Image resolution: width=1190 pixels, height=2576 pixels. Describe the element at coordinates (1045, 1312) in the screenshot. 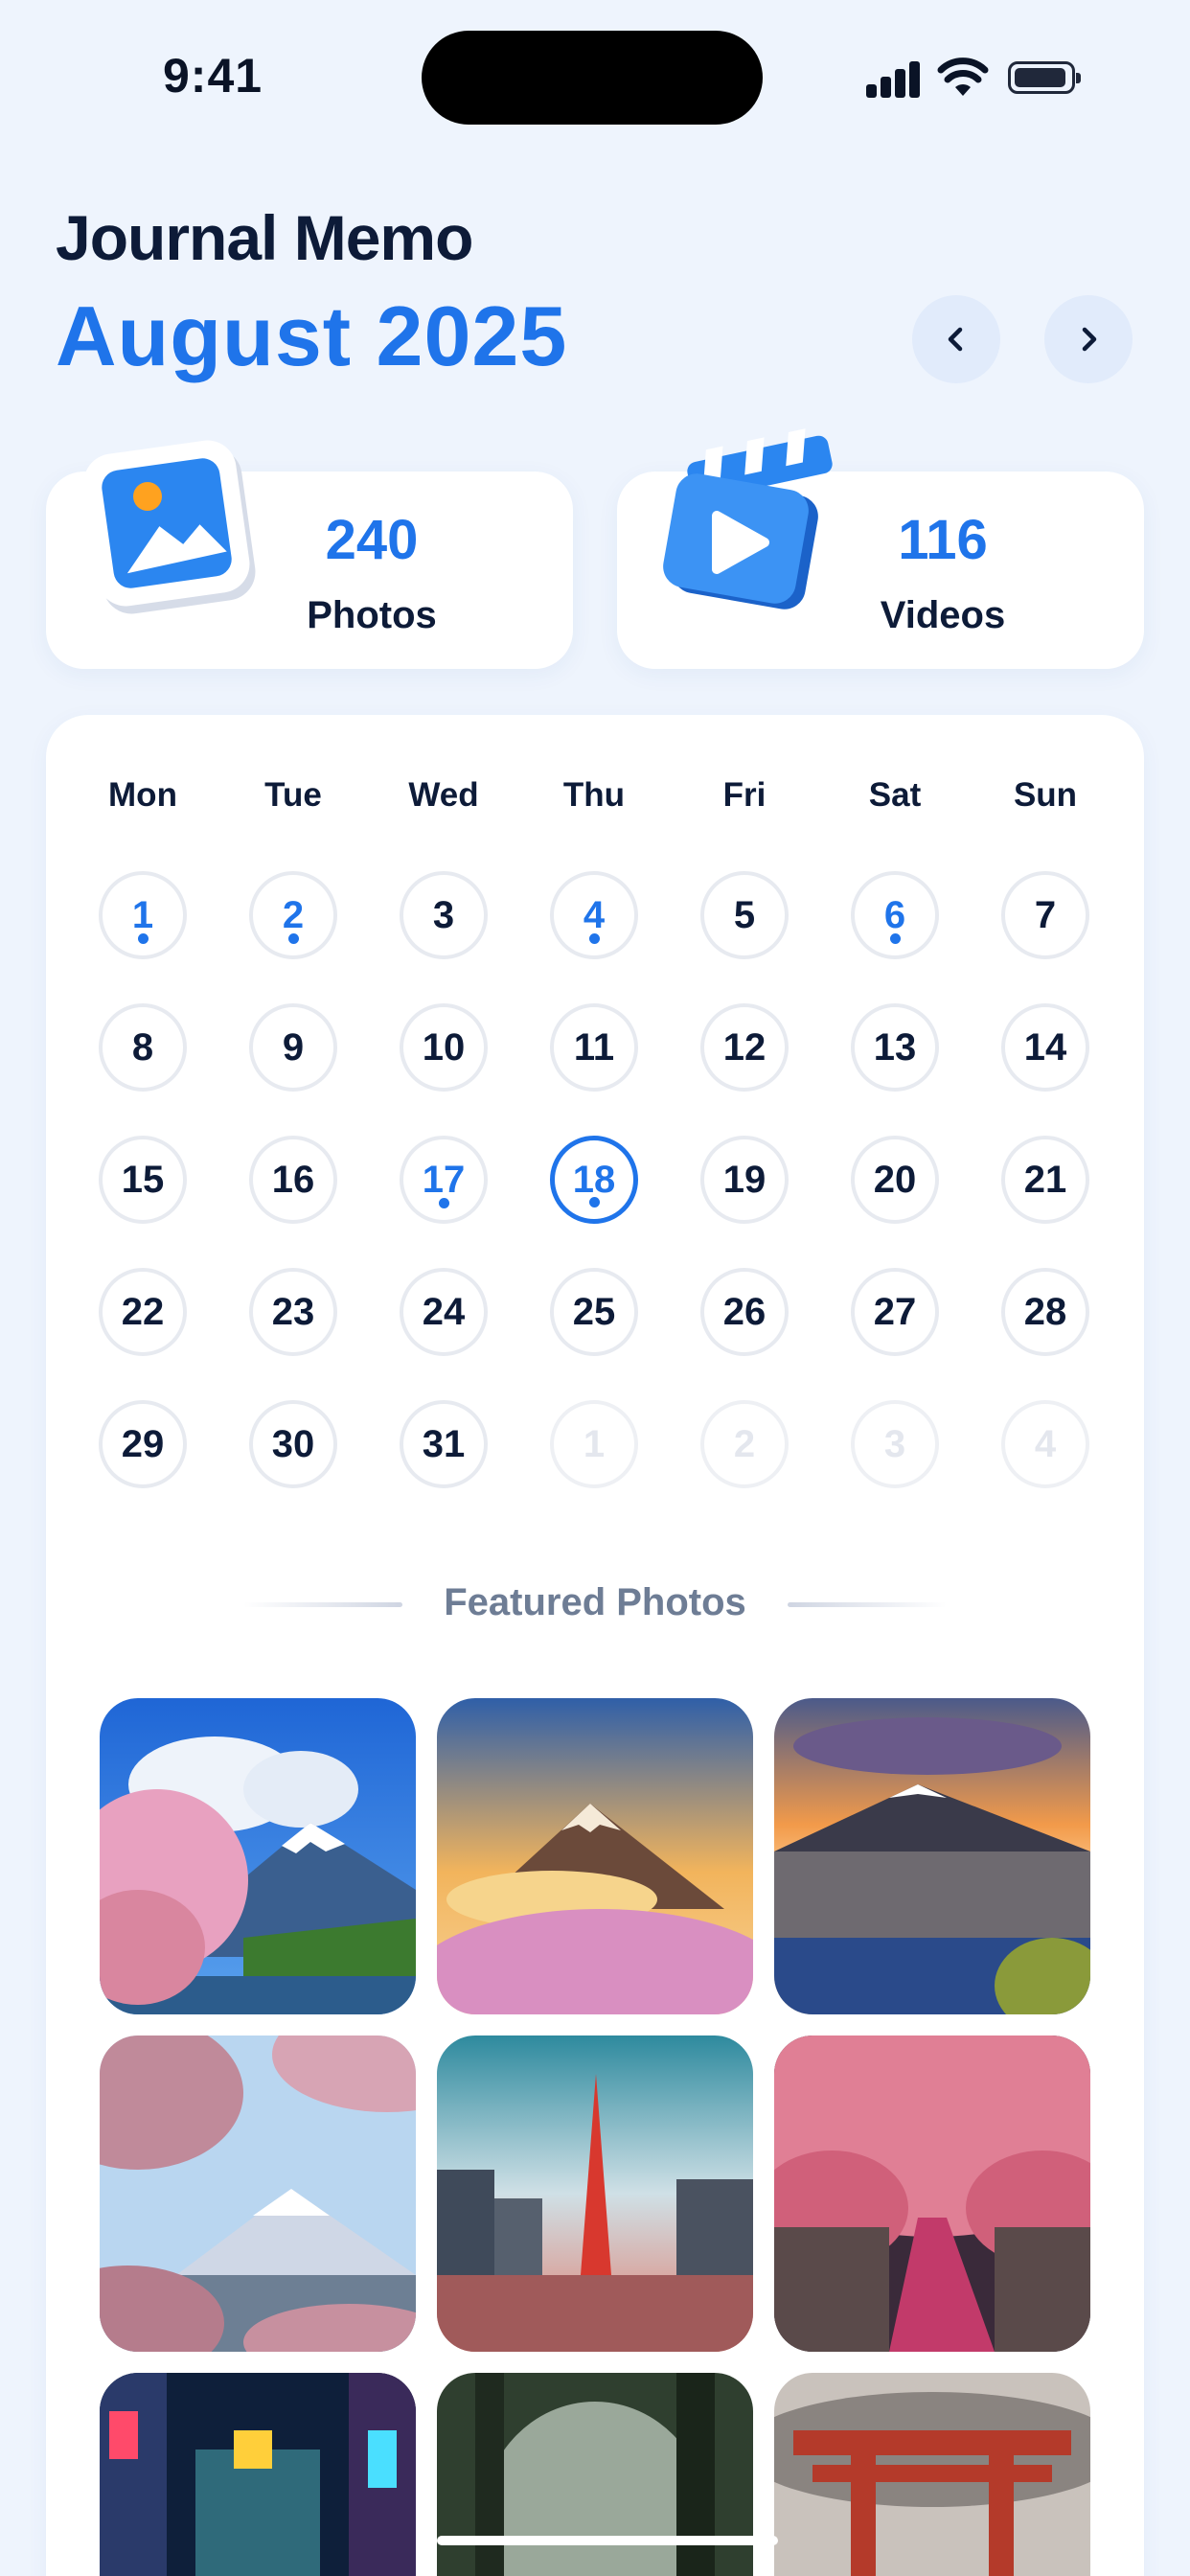

I see `calendar-day: 28` at that location.